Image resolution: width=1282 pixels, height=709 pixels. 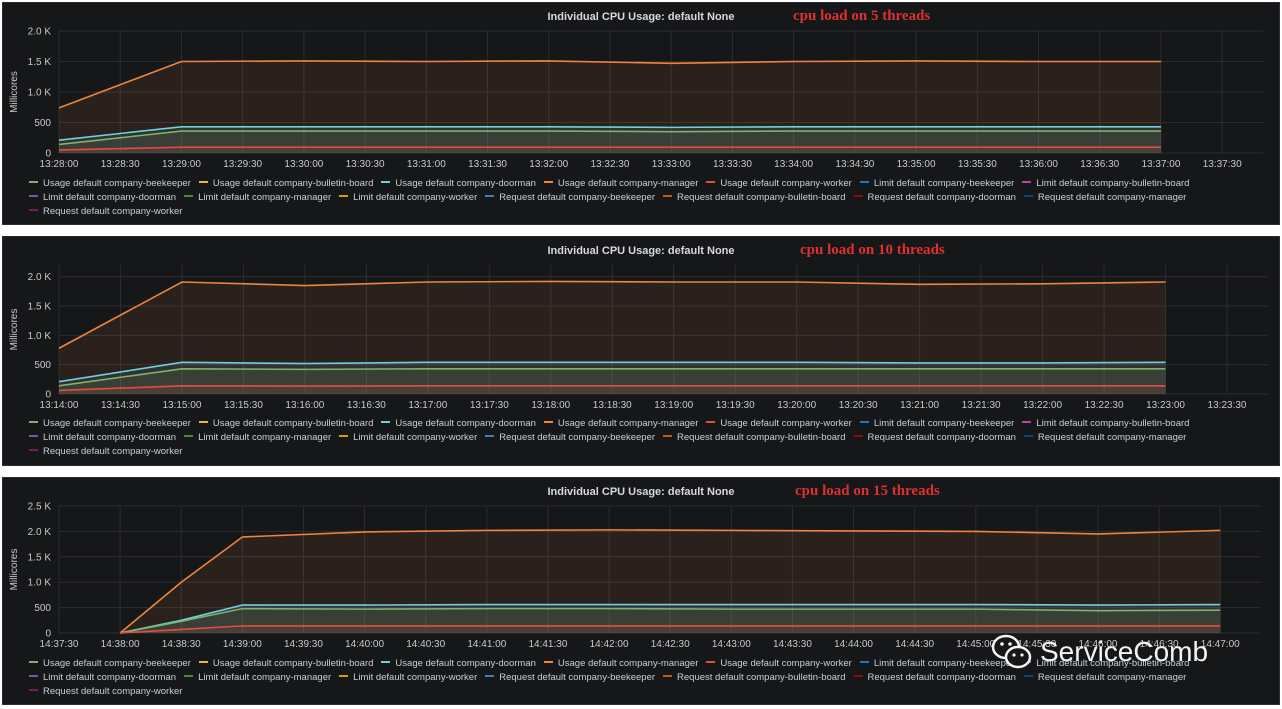 What do you see at coordinates (59, 164) in the screenshot?
I see `x-tick-label: 13:28:00` at bounding box center [59, 164].